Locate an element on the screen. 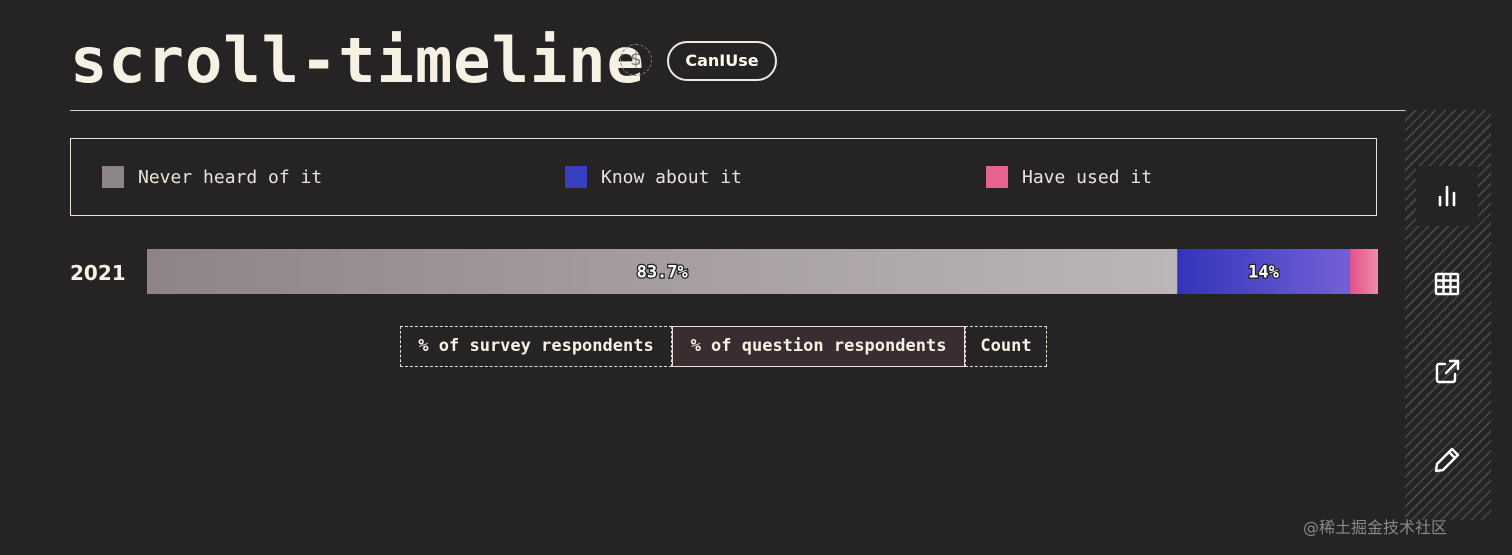 The height and width of the screenshot is (555, 1512). legend-swatch-never-heard is located at coordinates (113, 177).